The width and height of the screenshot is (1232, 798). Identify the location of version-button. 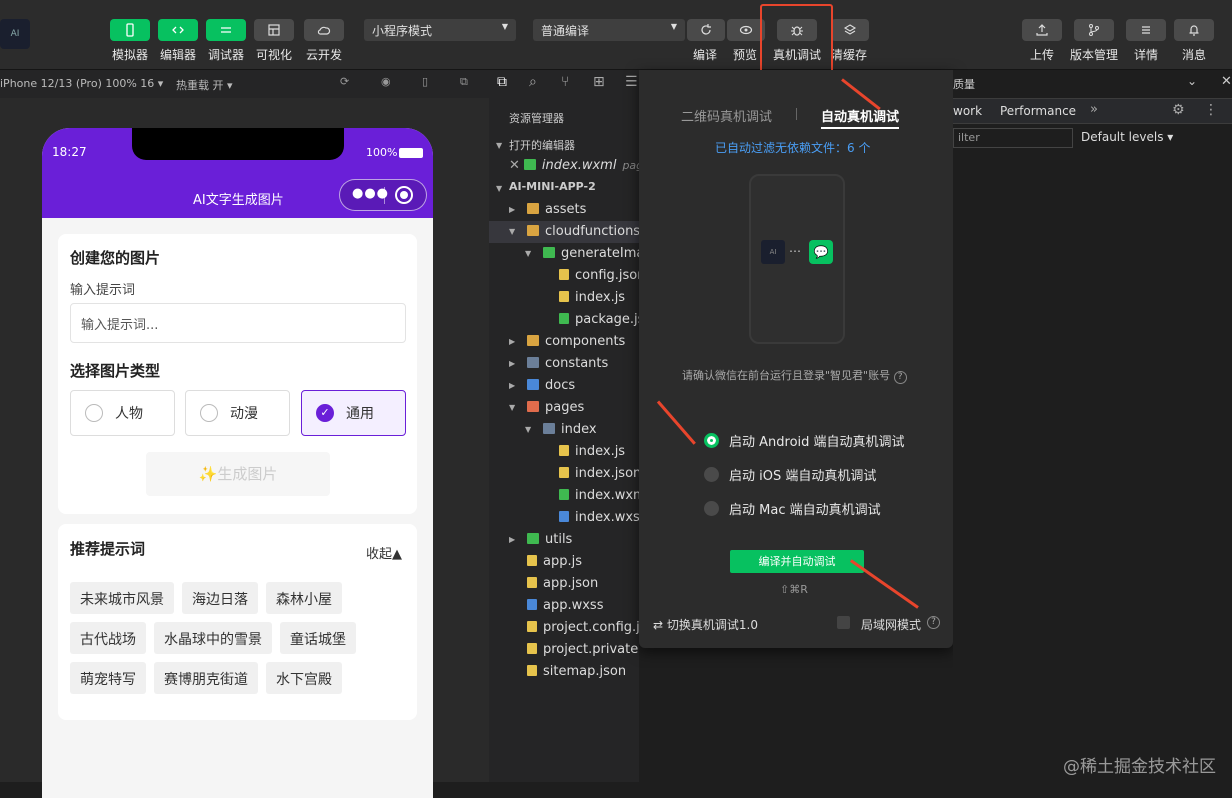
(1094, 30).